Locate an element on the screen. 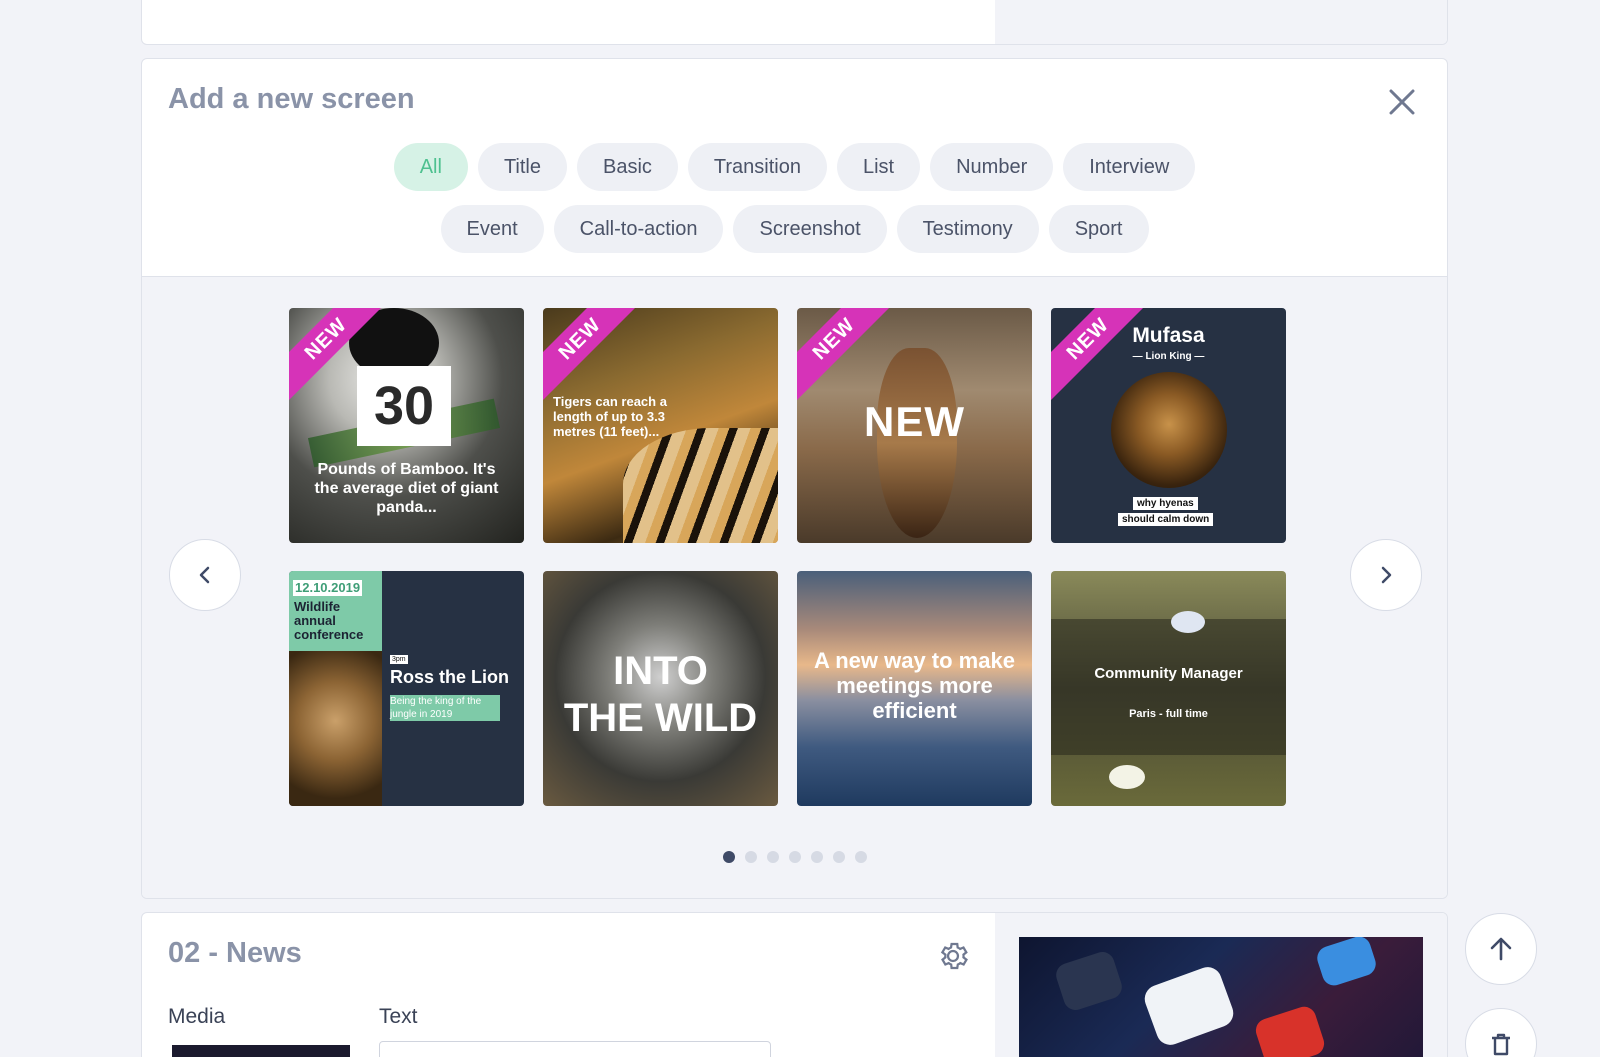 This screenshot has width=1600, height=1057. text-label: Text is located at coordinates (398, 1016).